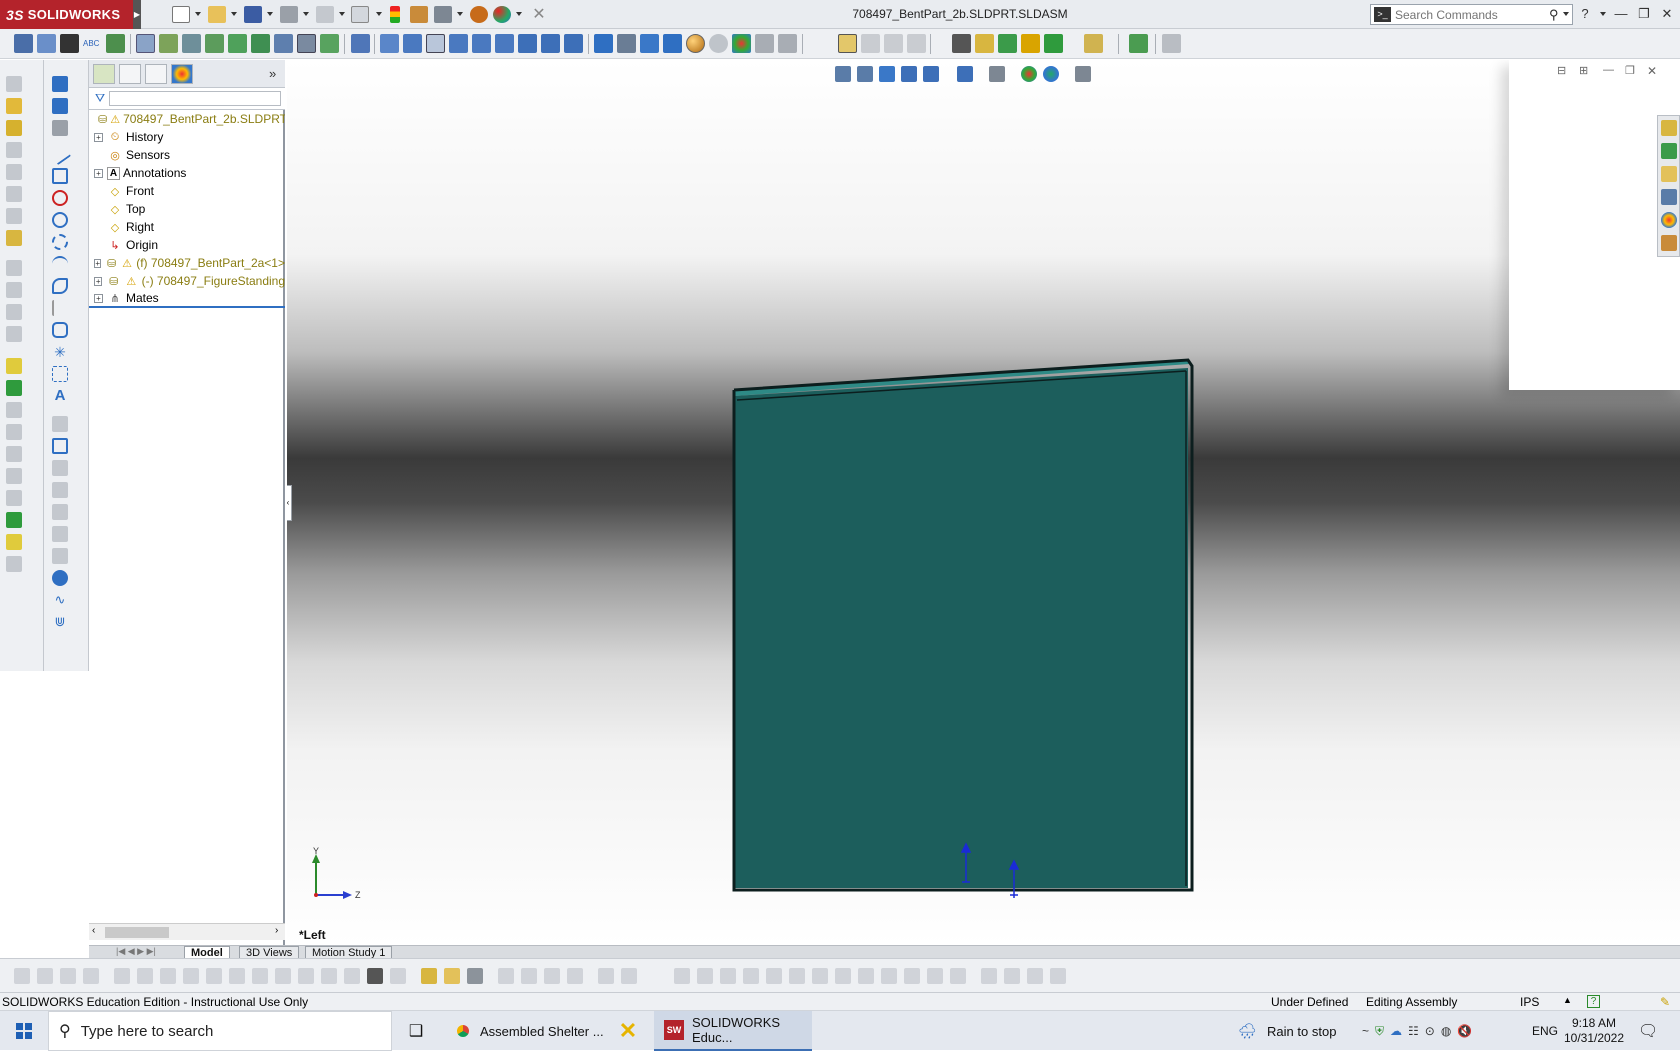  Describe the element at coordinates (46, 43) in the screenshot. I see `linear-pattern-icon` at that location.